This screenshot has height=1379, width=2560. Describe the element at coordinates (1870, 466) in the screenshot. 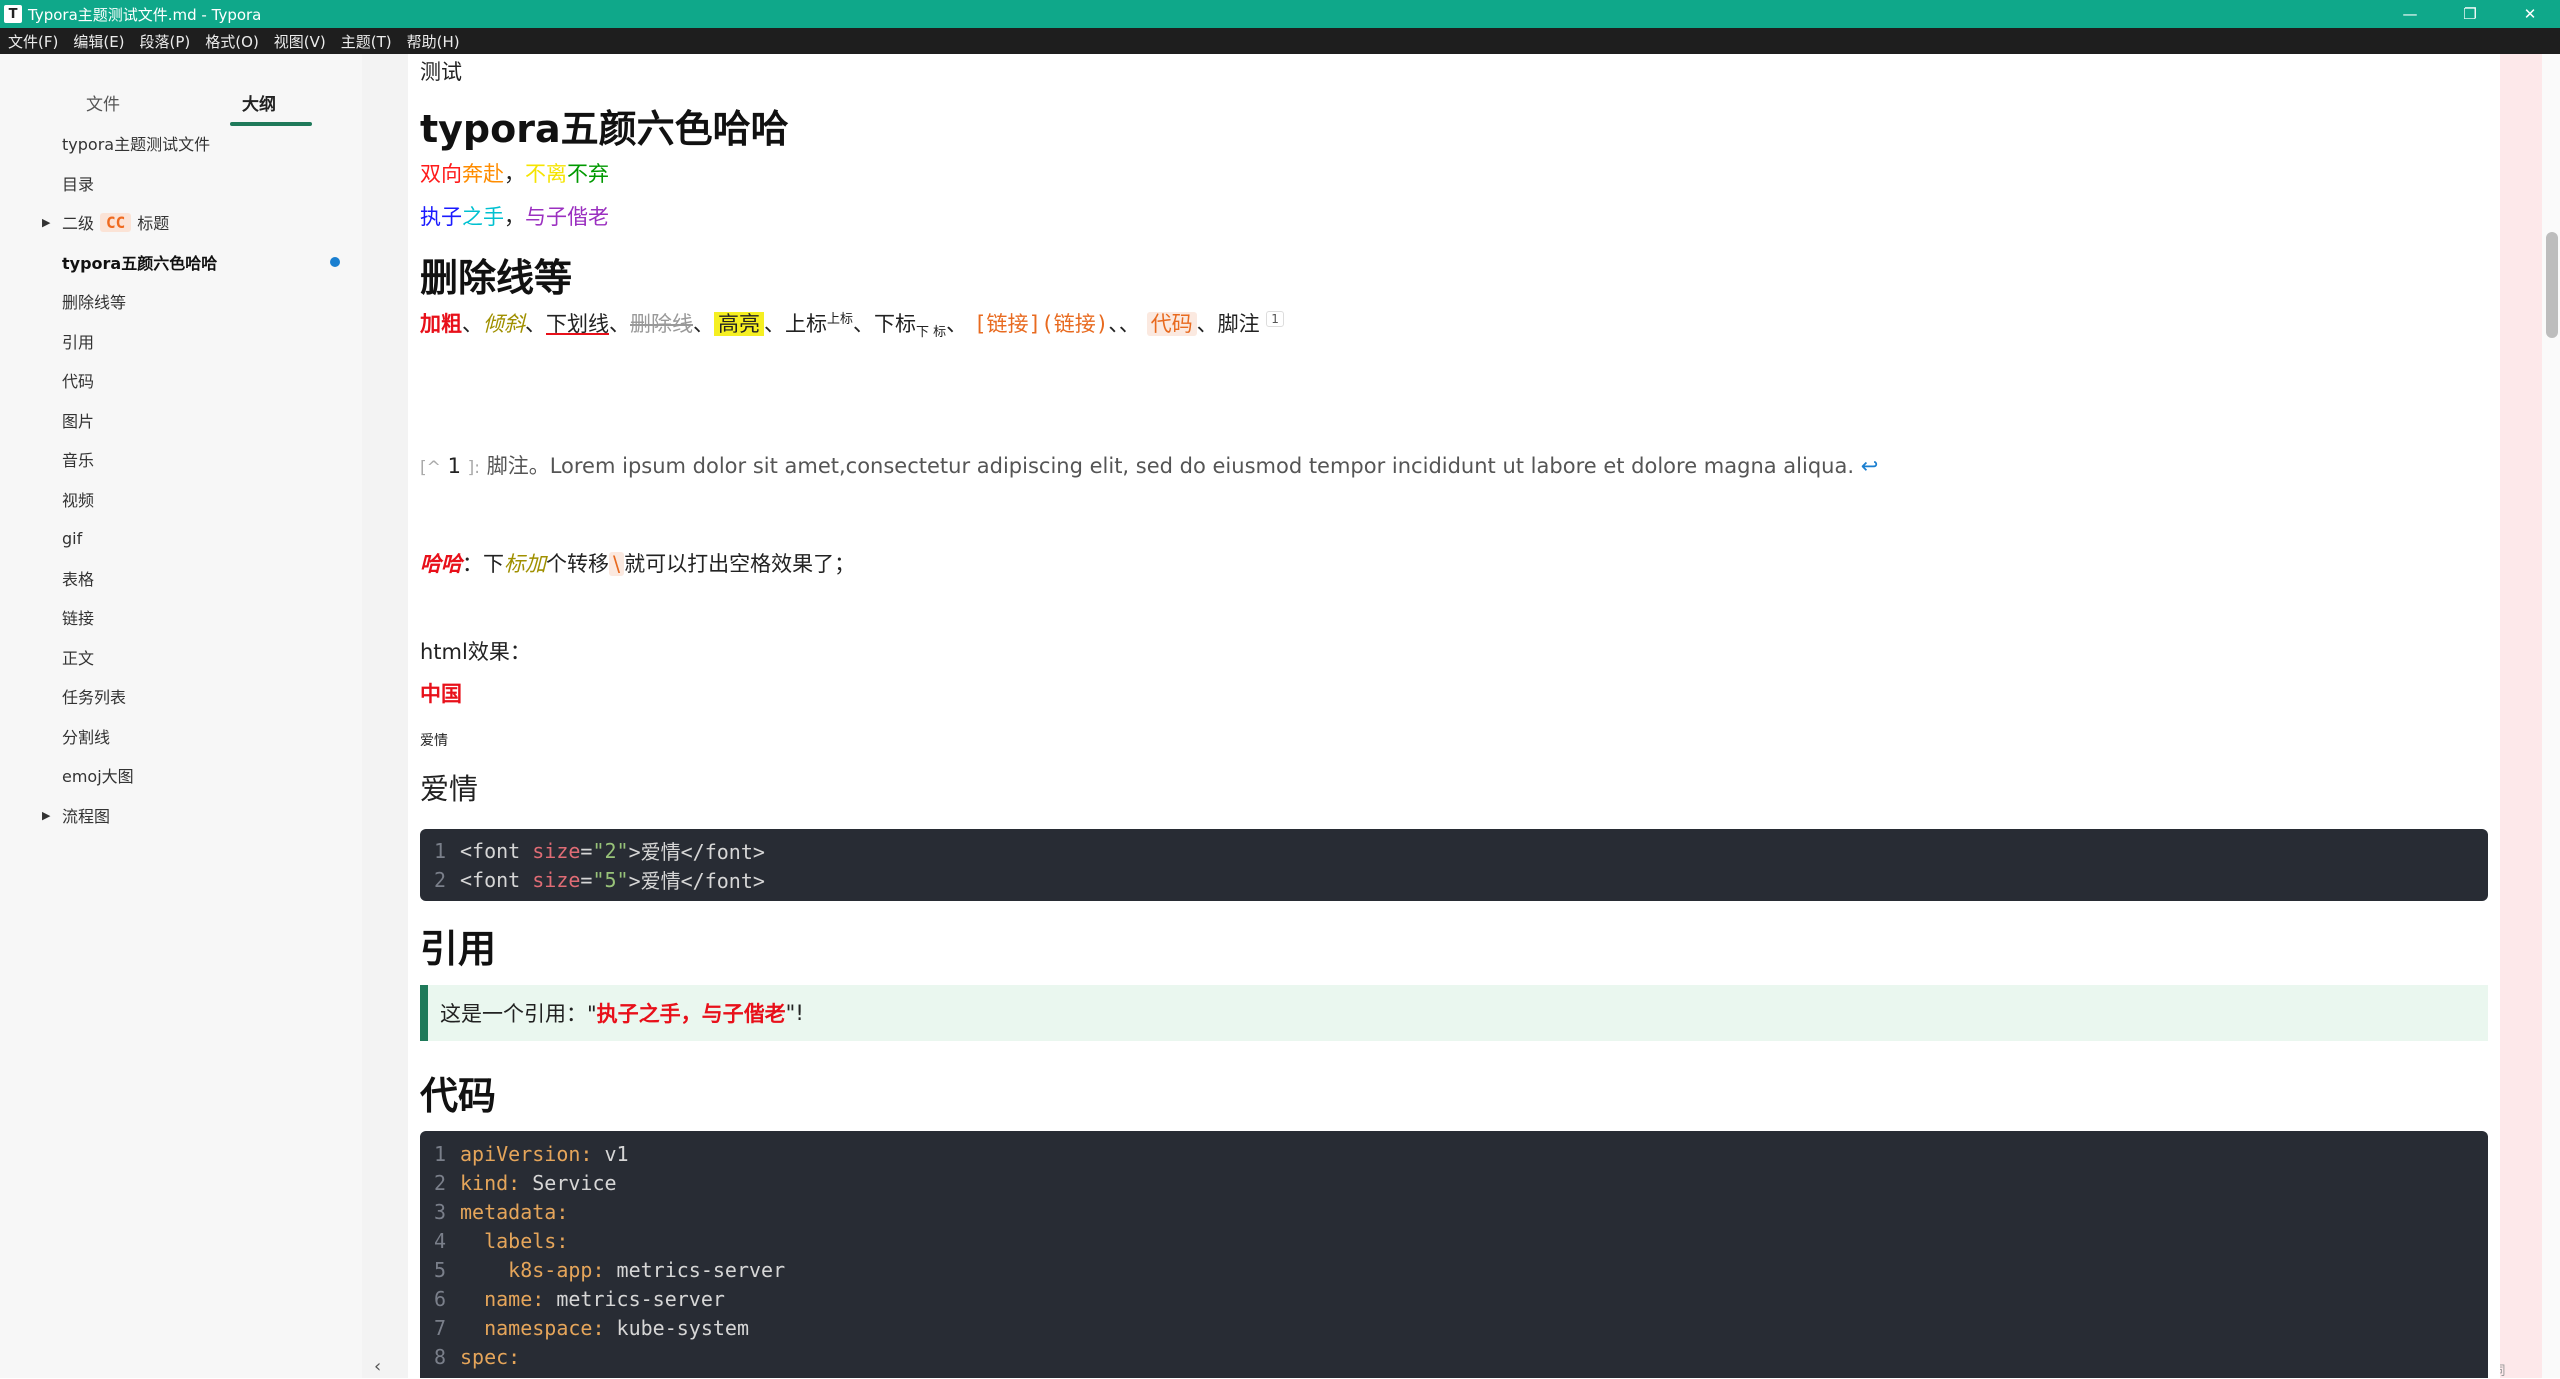

I see `footnote-back-link-icon: ↩` at that location.